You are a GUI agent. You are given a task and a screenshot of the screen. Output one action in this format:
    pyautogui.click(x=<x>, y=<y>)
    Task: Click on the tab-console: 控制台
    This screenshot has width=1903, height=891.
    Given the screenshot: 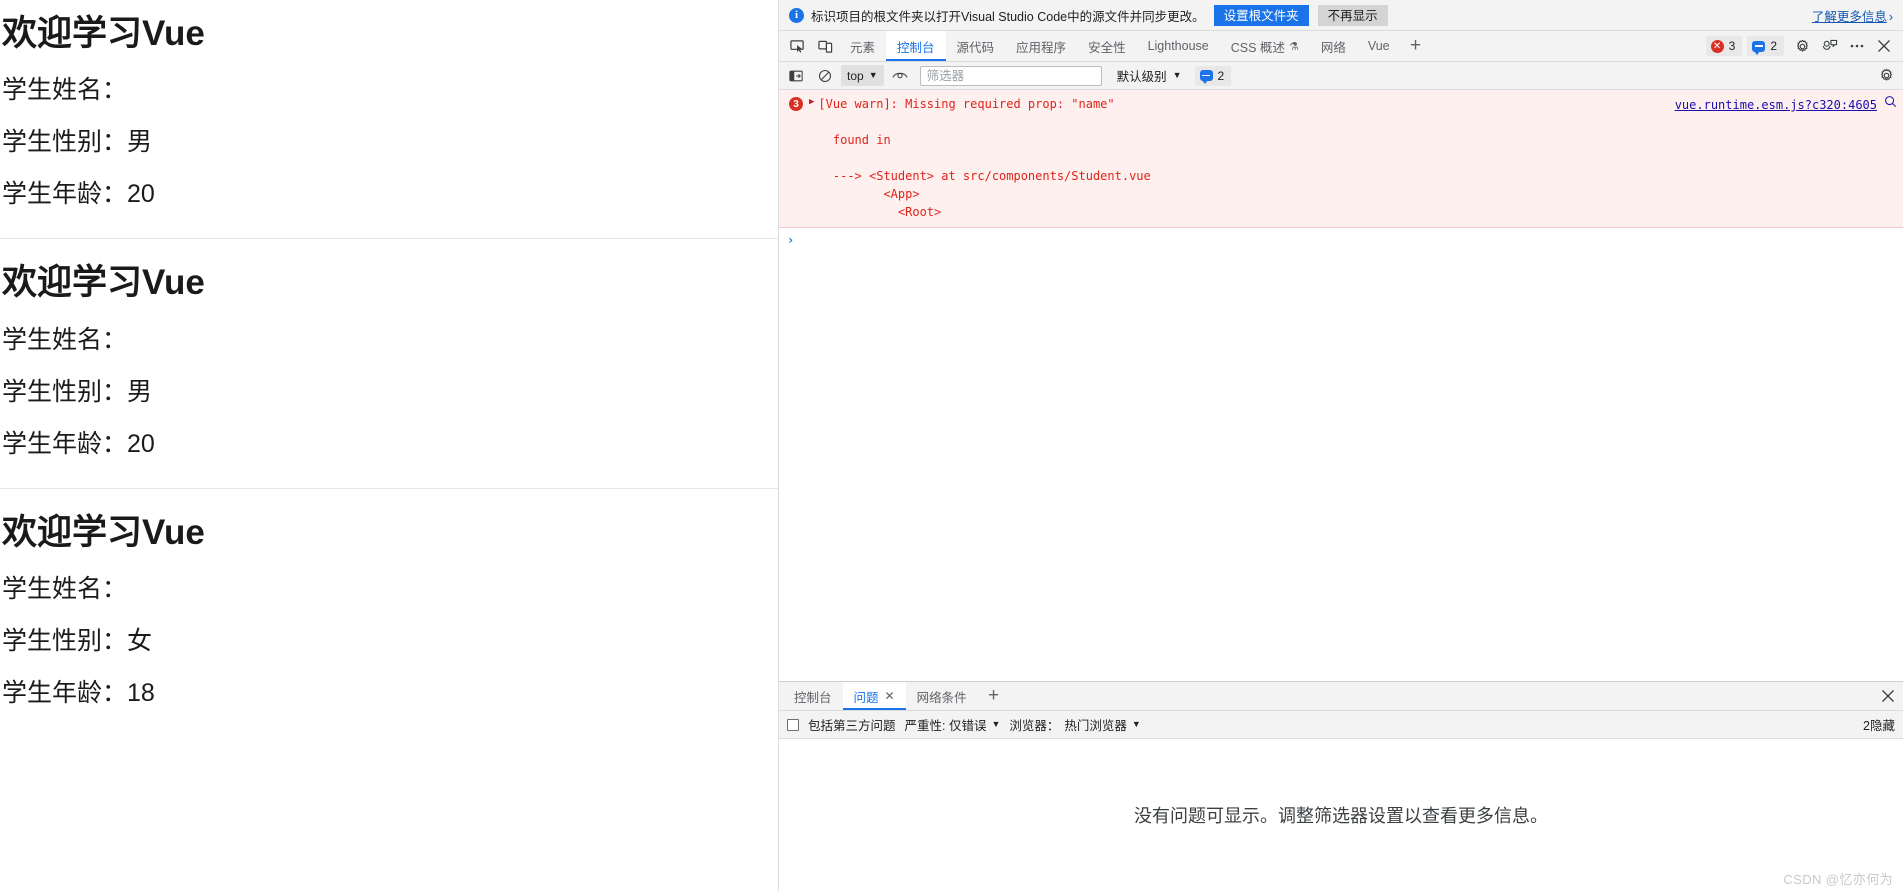 What is the action you would take?
    pyautogui.click(x=916, y=46)
    